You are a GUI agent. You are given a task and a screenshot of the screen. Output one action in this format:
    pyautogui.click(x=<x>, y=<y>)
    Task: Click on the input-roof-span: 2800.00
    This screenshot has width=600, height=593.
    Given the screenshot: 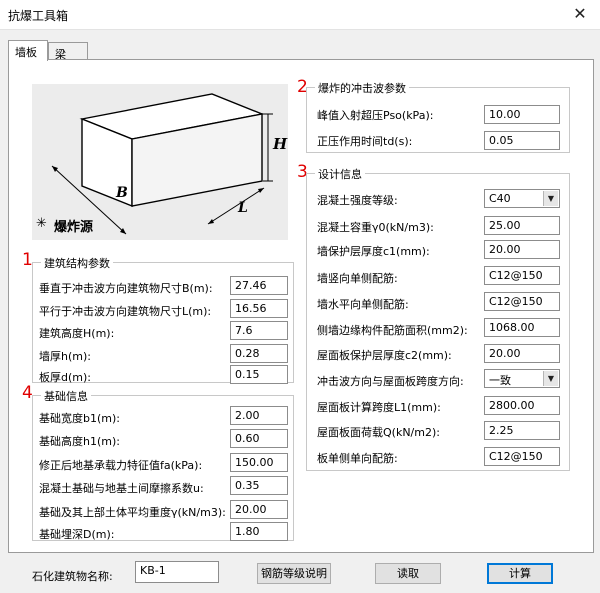 What is the action you would take?
    pyautogui.click(x=522, y=405)
    